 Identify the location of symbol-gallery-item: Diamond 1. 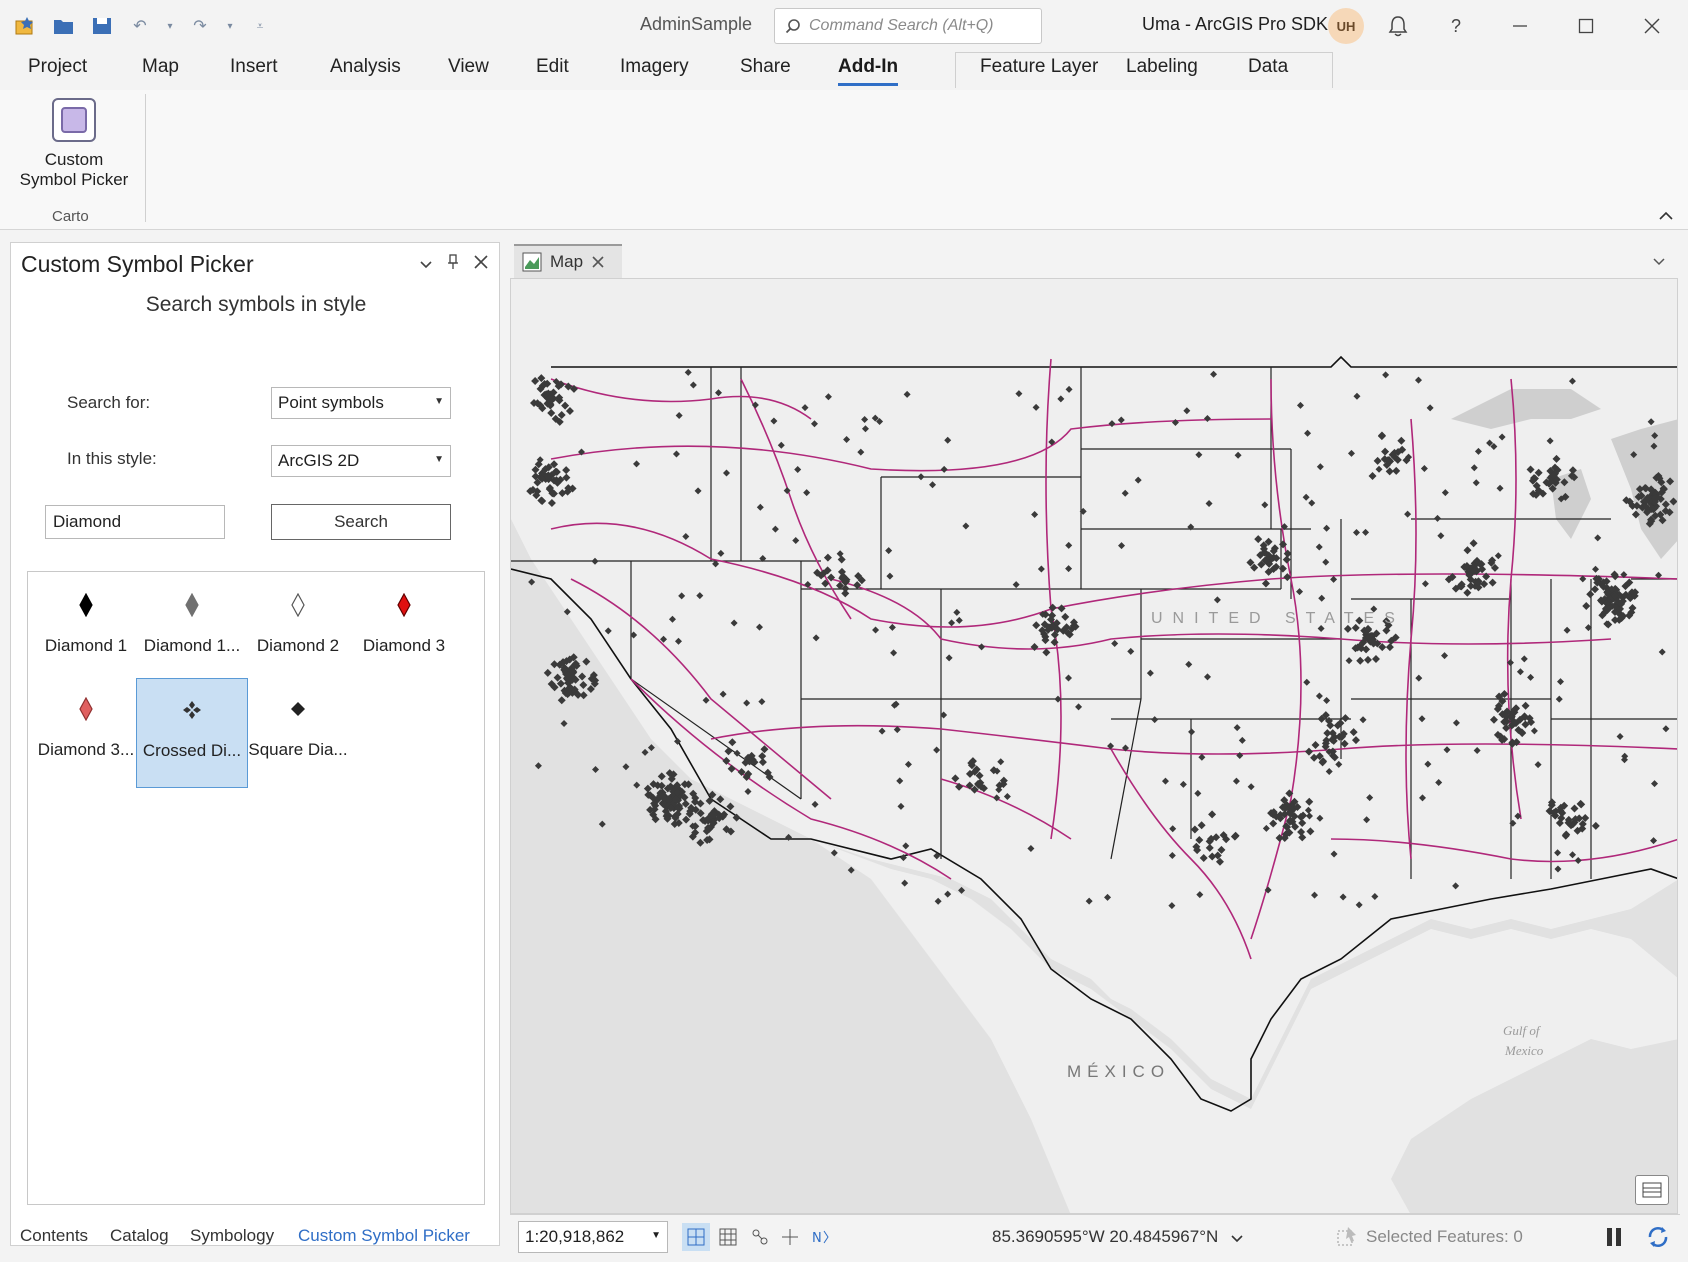
(86, 629).